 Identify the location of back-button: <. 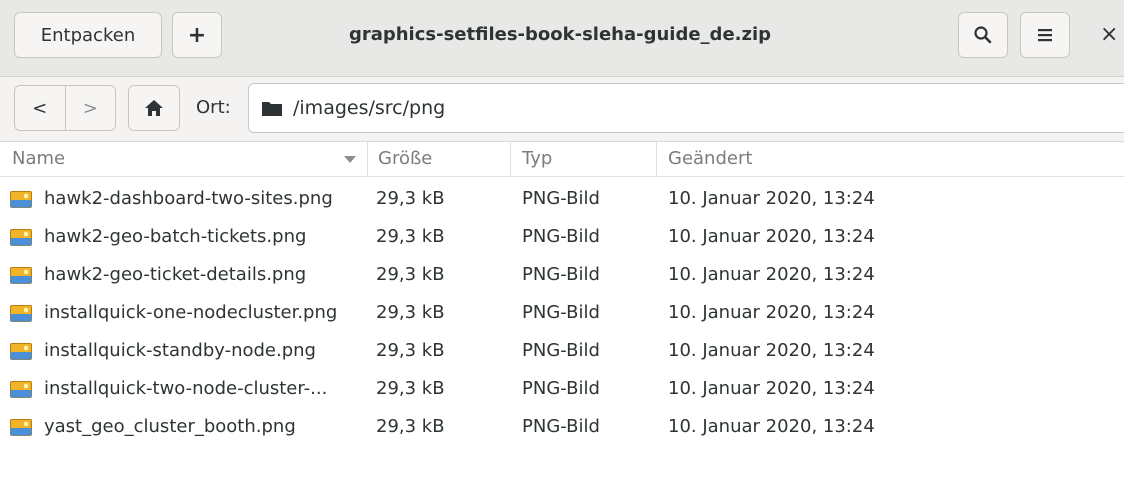
(40, 108).